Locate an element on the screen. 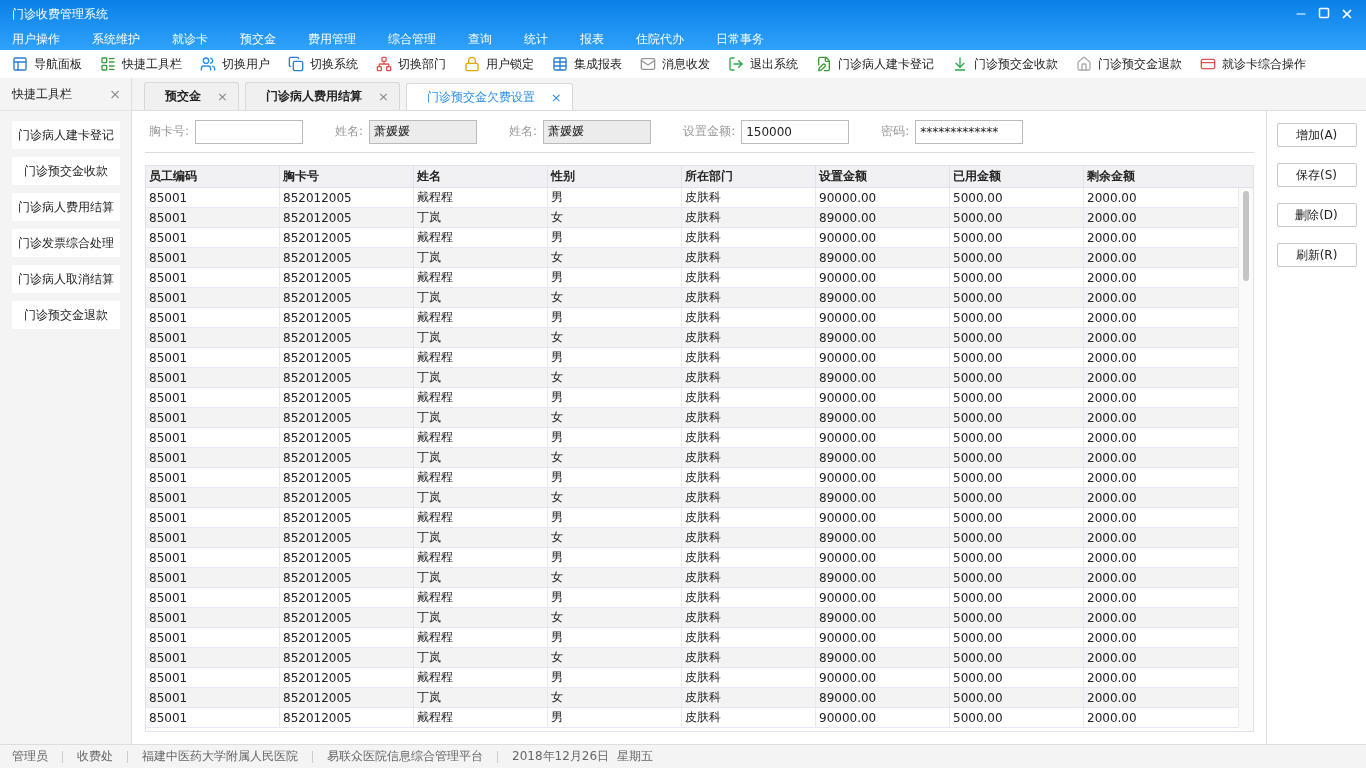  column-header: 设置金额 is located at coordinates (883, 176).